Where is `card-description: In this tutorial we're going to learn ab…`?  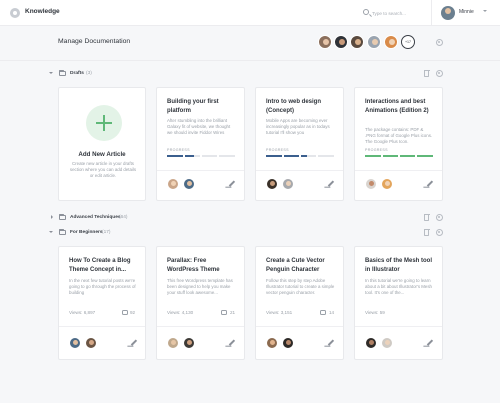
card-description: In this tutorial we're going to learn ab… is located at coordinates (398, 286).